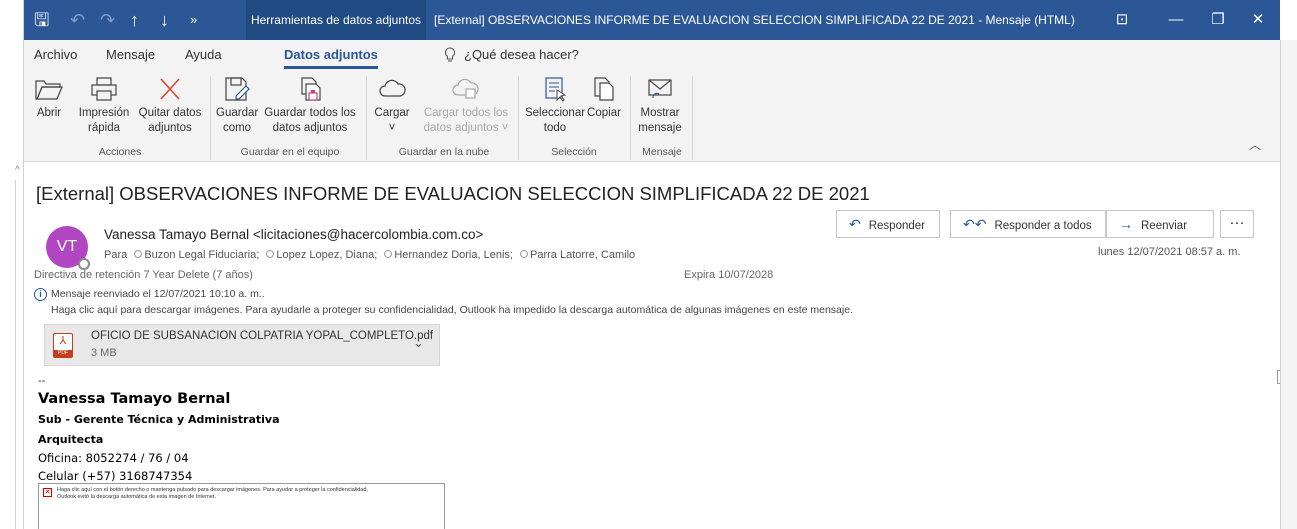 The image size is (1297, 529). What do you see at coordinates (1160, 224) in the screenshot?
I see `forward-button: → Reenviar` at bounding box center [1160, 224].